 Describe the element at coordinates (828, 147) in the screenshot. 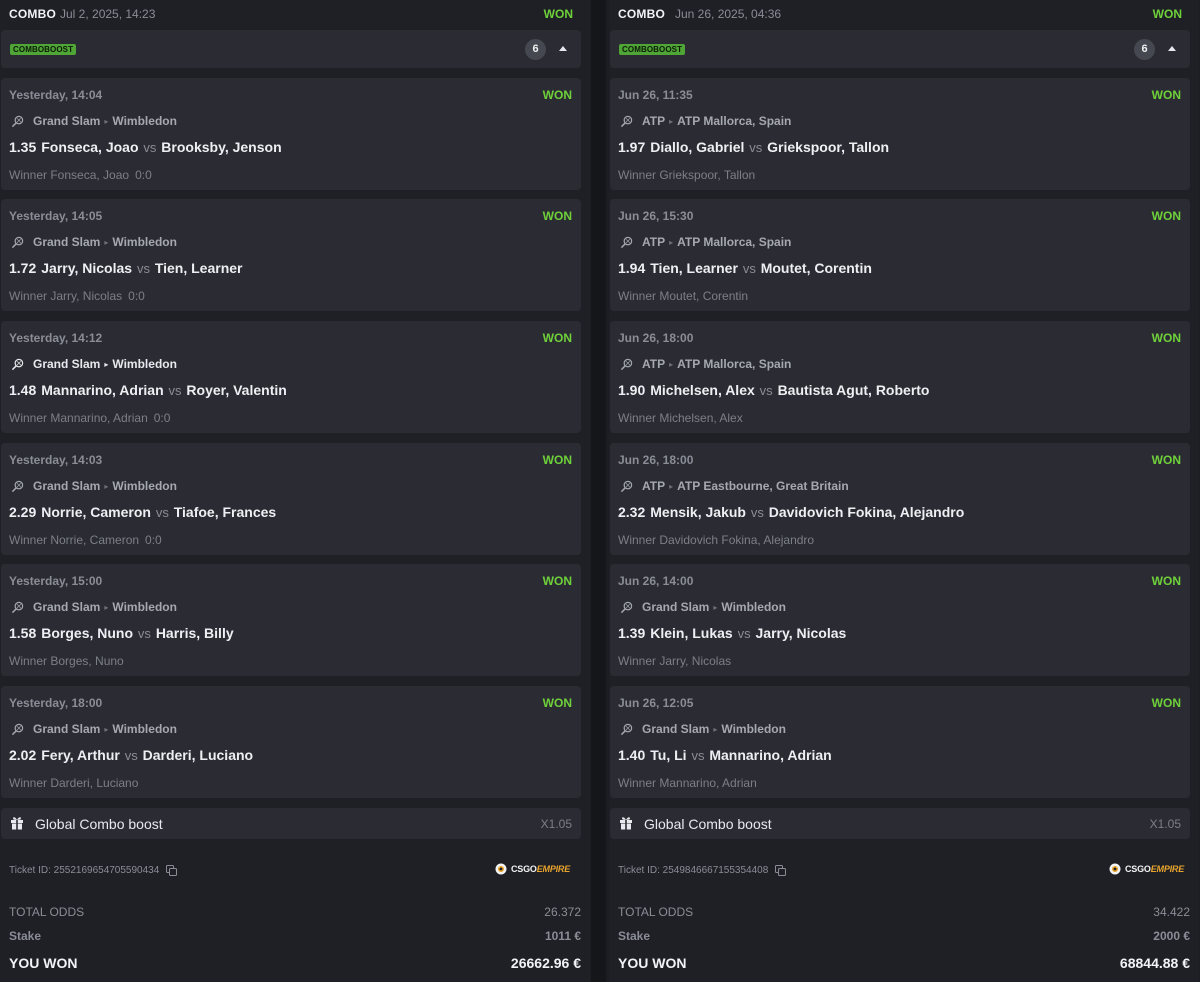

I see `away-player: Griekspoor, Tallon` at that location.